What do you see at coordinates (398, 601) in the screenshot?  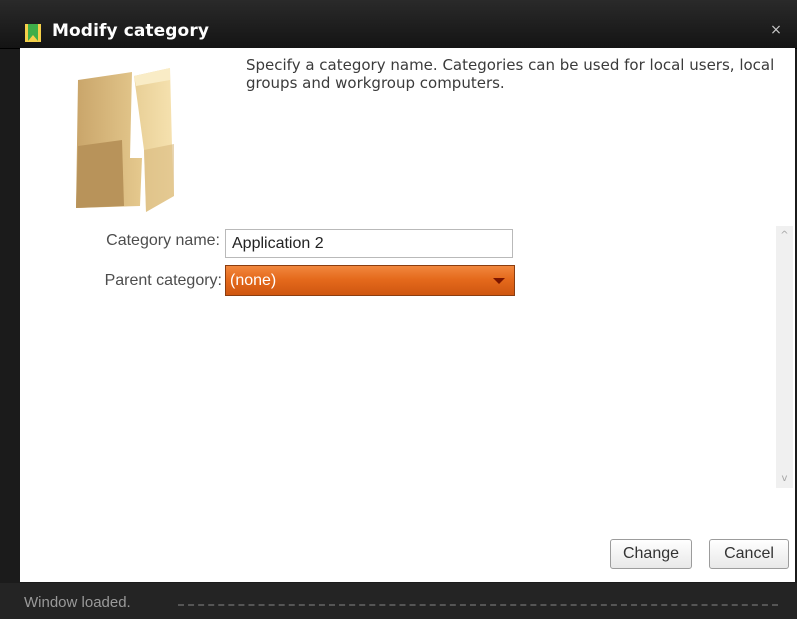 I see `status-bar: Window loaded.` at bounding box center [398, 601].